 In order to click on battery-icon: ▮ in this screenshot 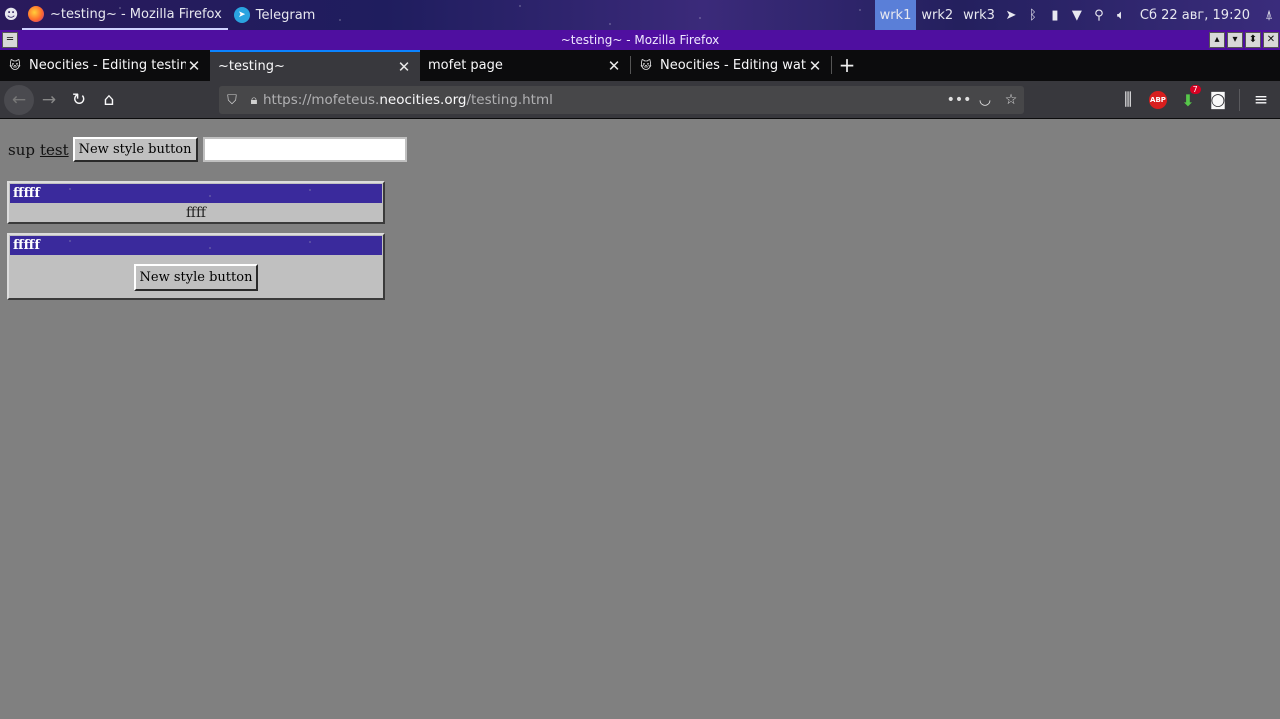, I will do `click(1055, 15)`.